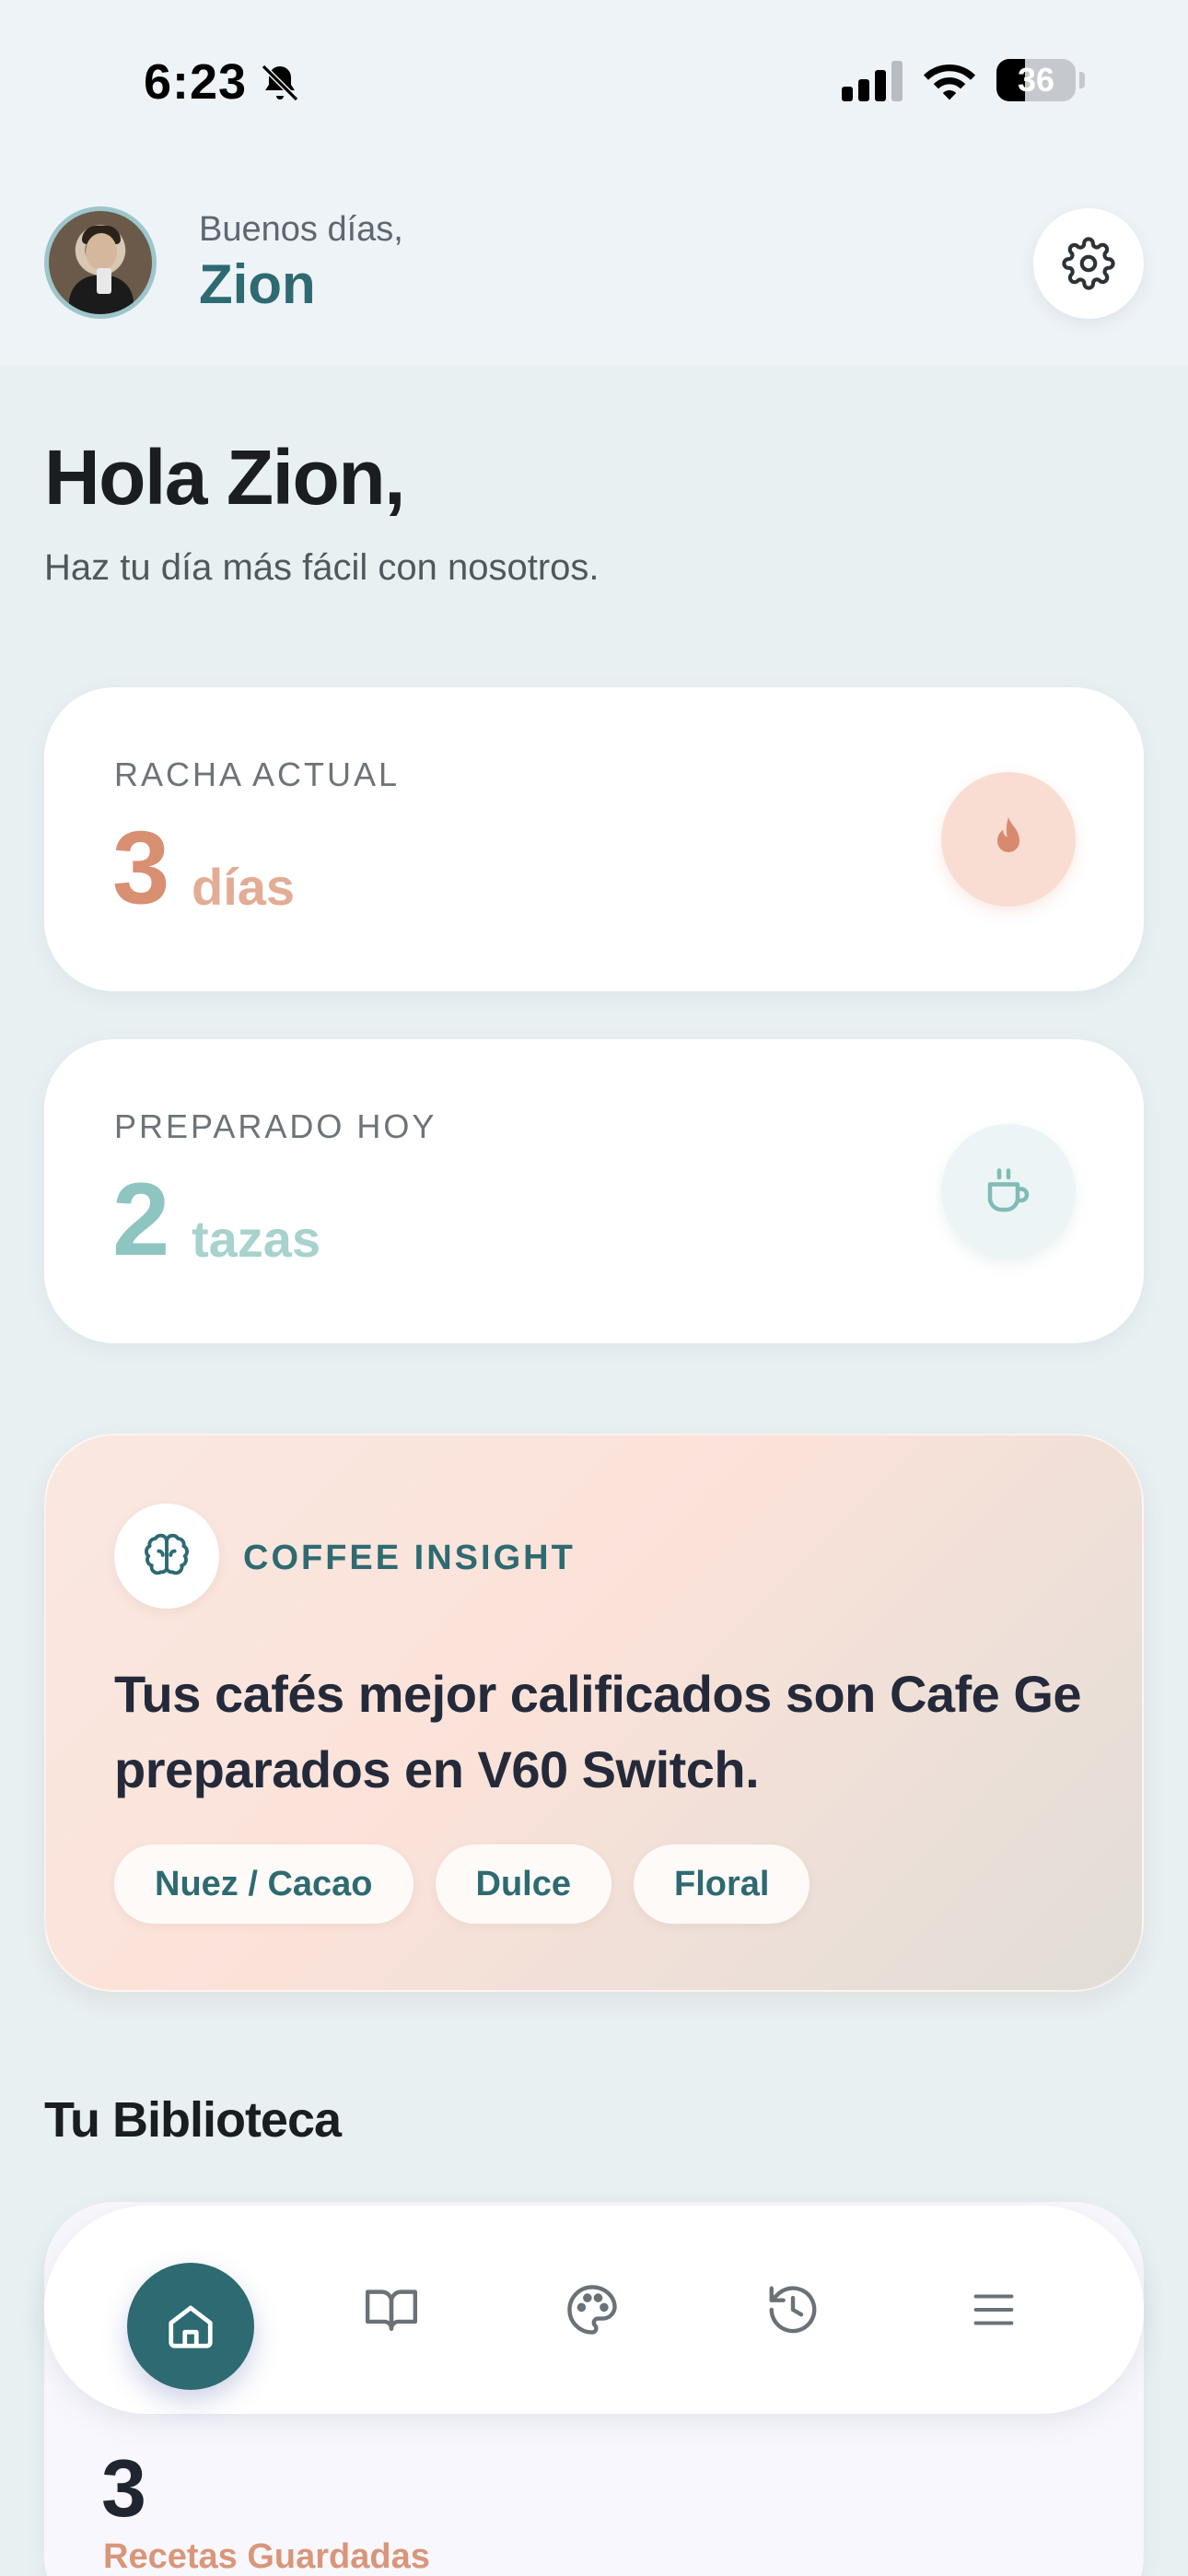 Image resolution: width=1188 pixels, height=2576 pixels. Describe the element at coordinates (322, 567) in the screenshot. I see `page-subtitle: Haz tu día más fácil con nosotros.` at that location.